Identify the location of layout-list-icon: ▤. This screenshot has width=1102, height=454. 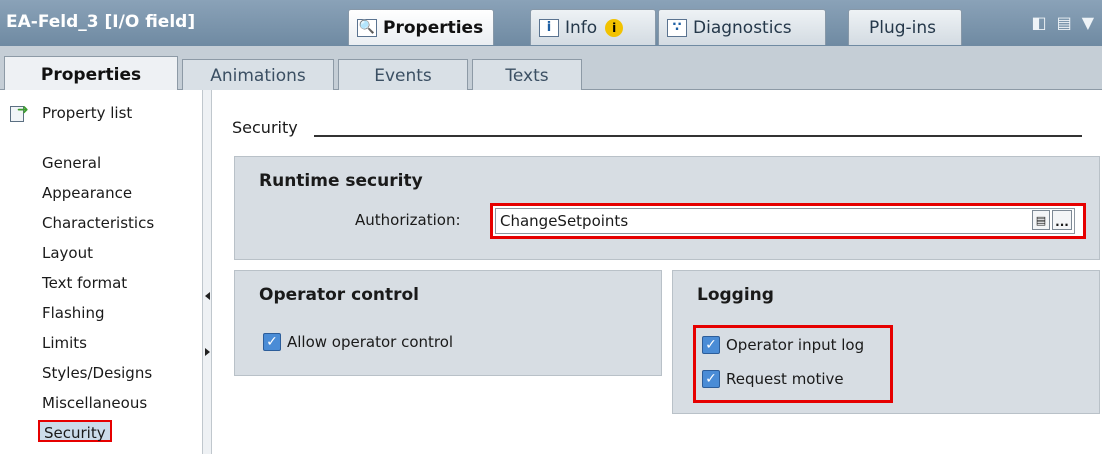
(1064, 22).